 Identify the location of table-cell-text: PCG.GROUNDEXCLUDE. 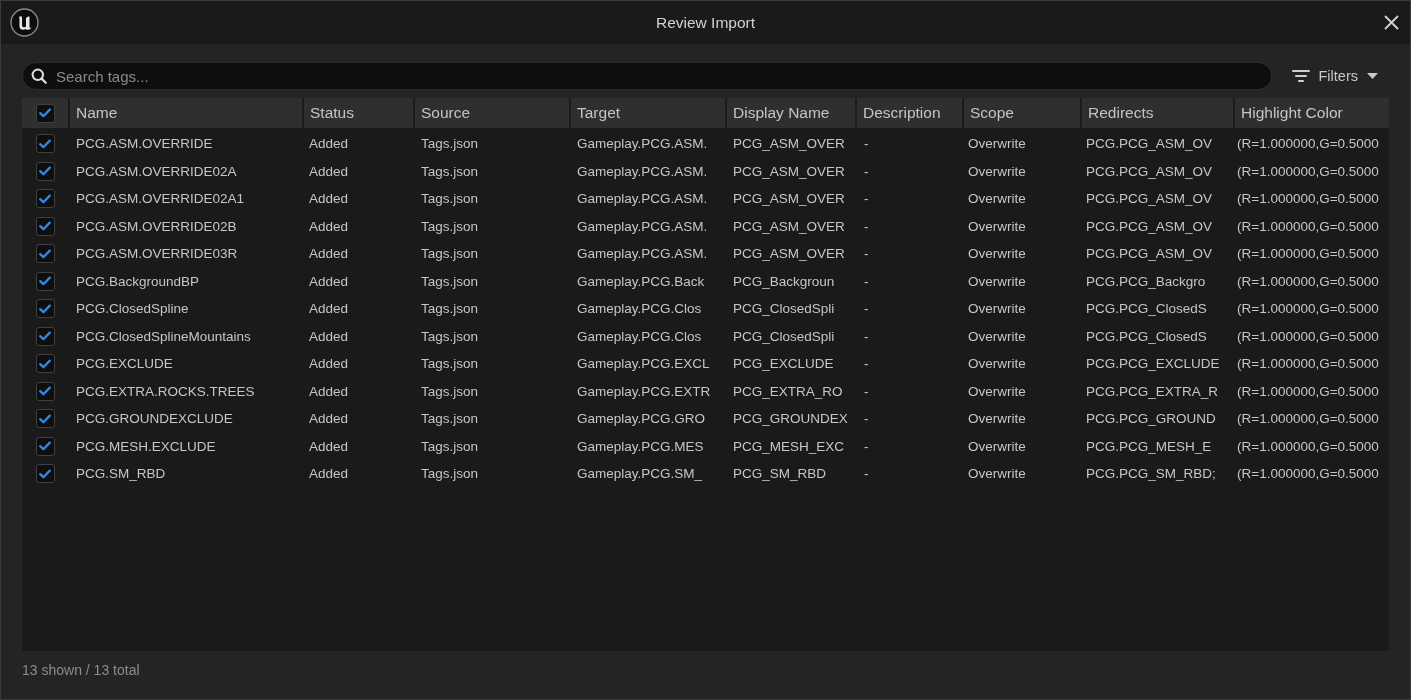
(154, 419).